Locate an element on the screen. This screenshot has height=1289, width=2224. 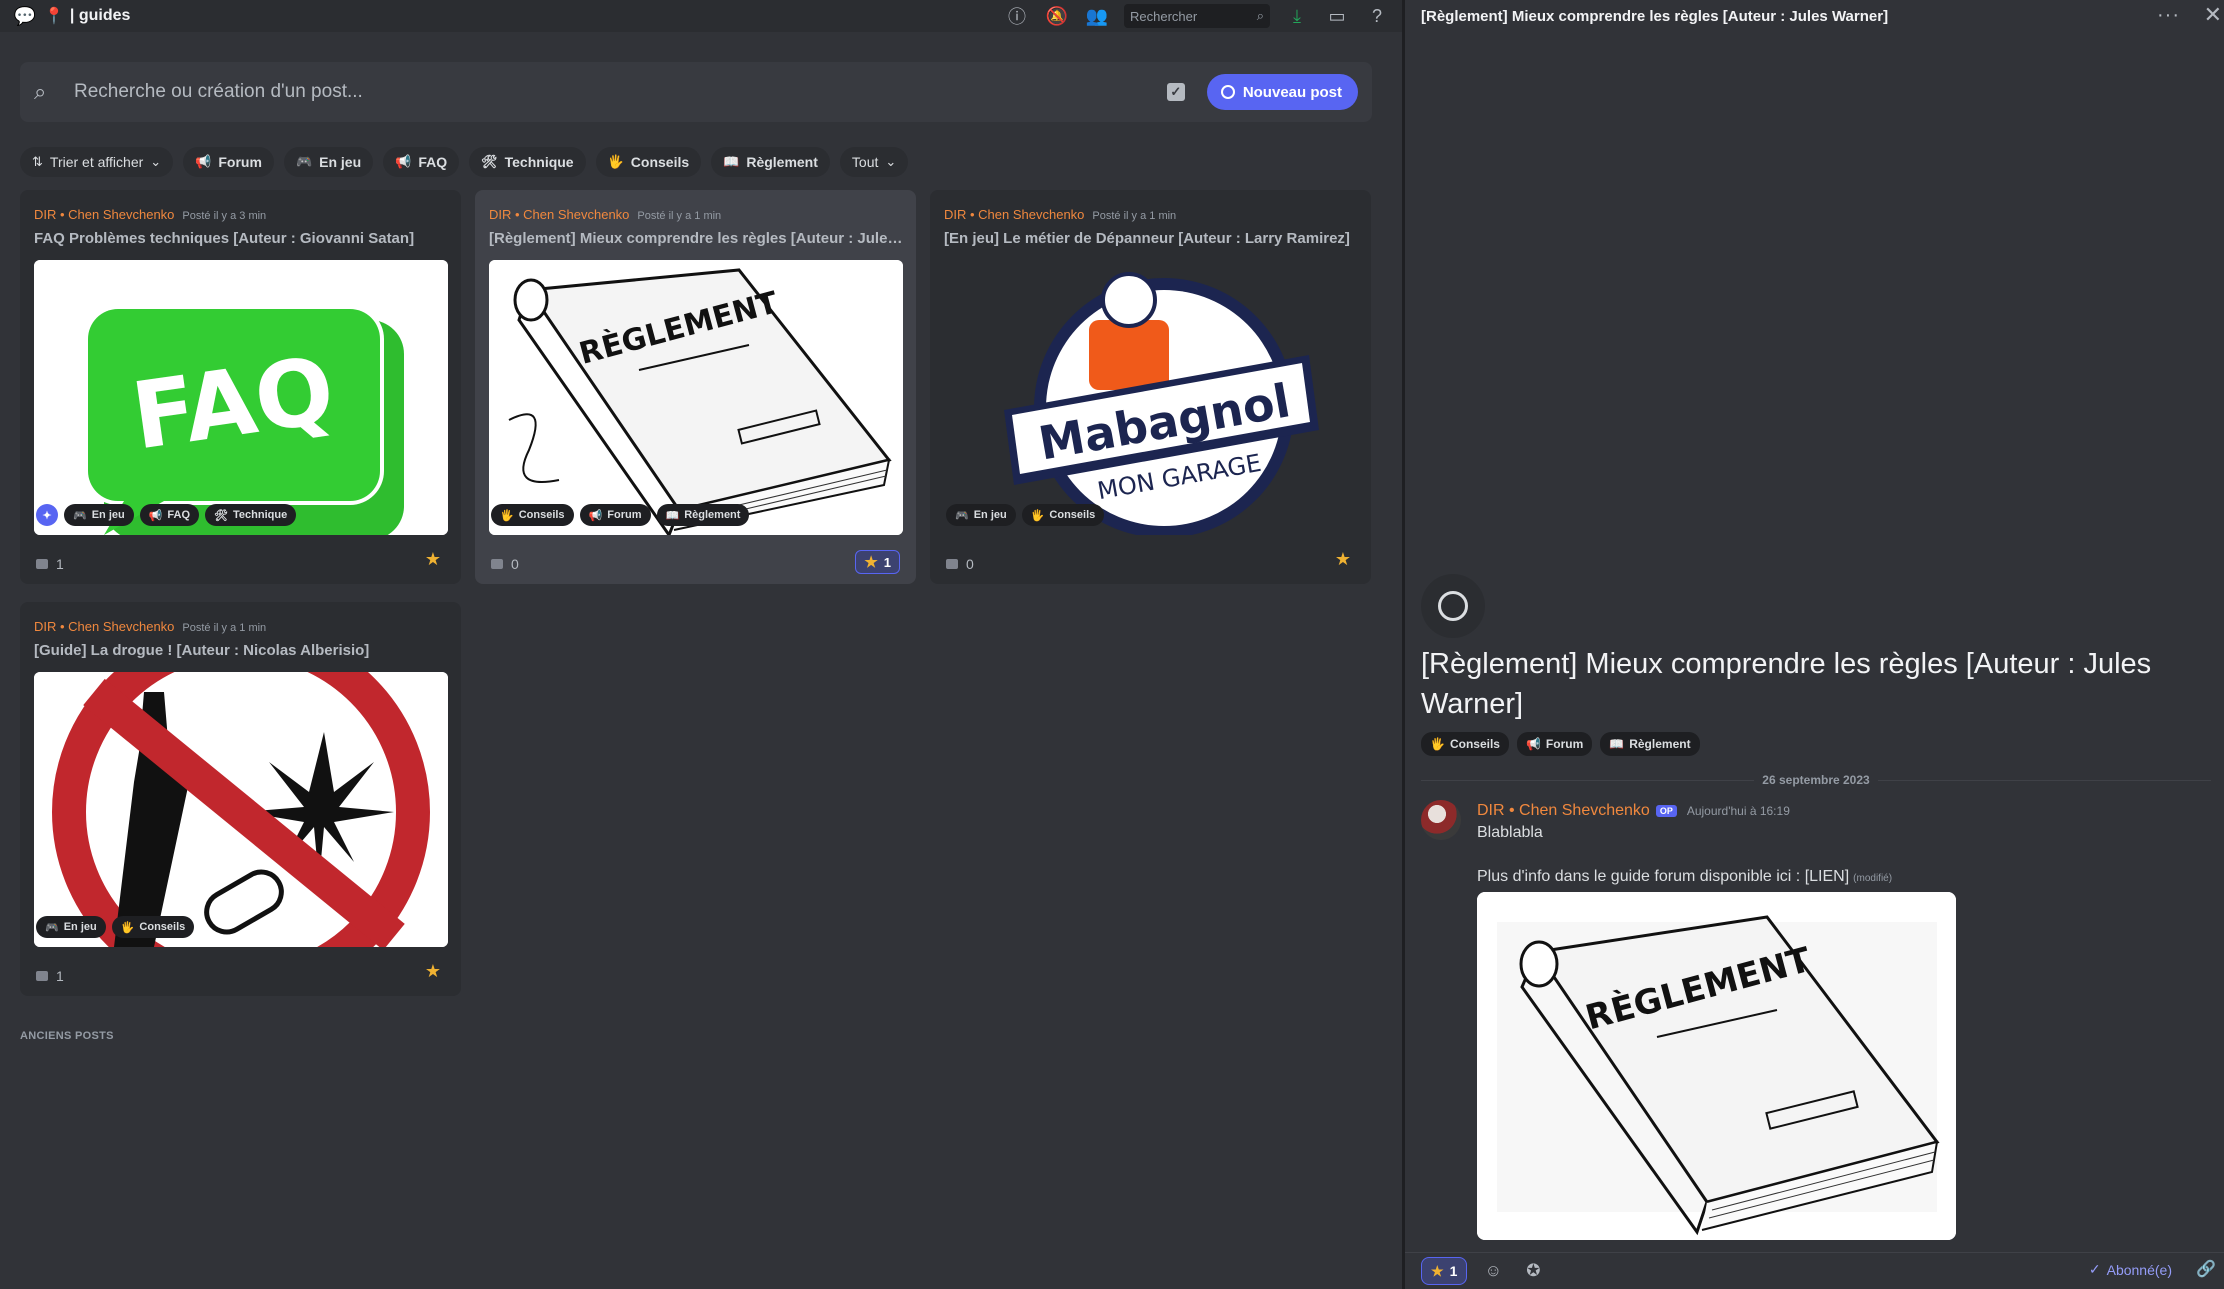
tag-emoji: 🖐 is located at coordinates (615, 161).